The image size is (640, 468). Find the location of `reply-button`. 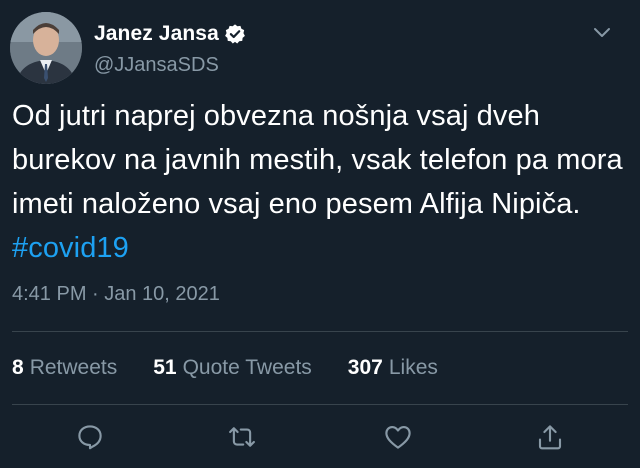

reply-button is located at coordinates (90, 437).